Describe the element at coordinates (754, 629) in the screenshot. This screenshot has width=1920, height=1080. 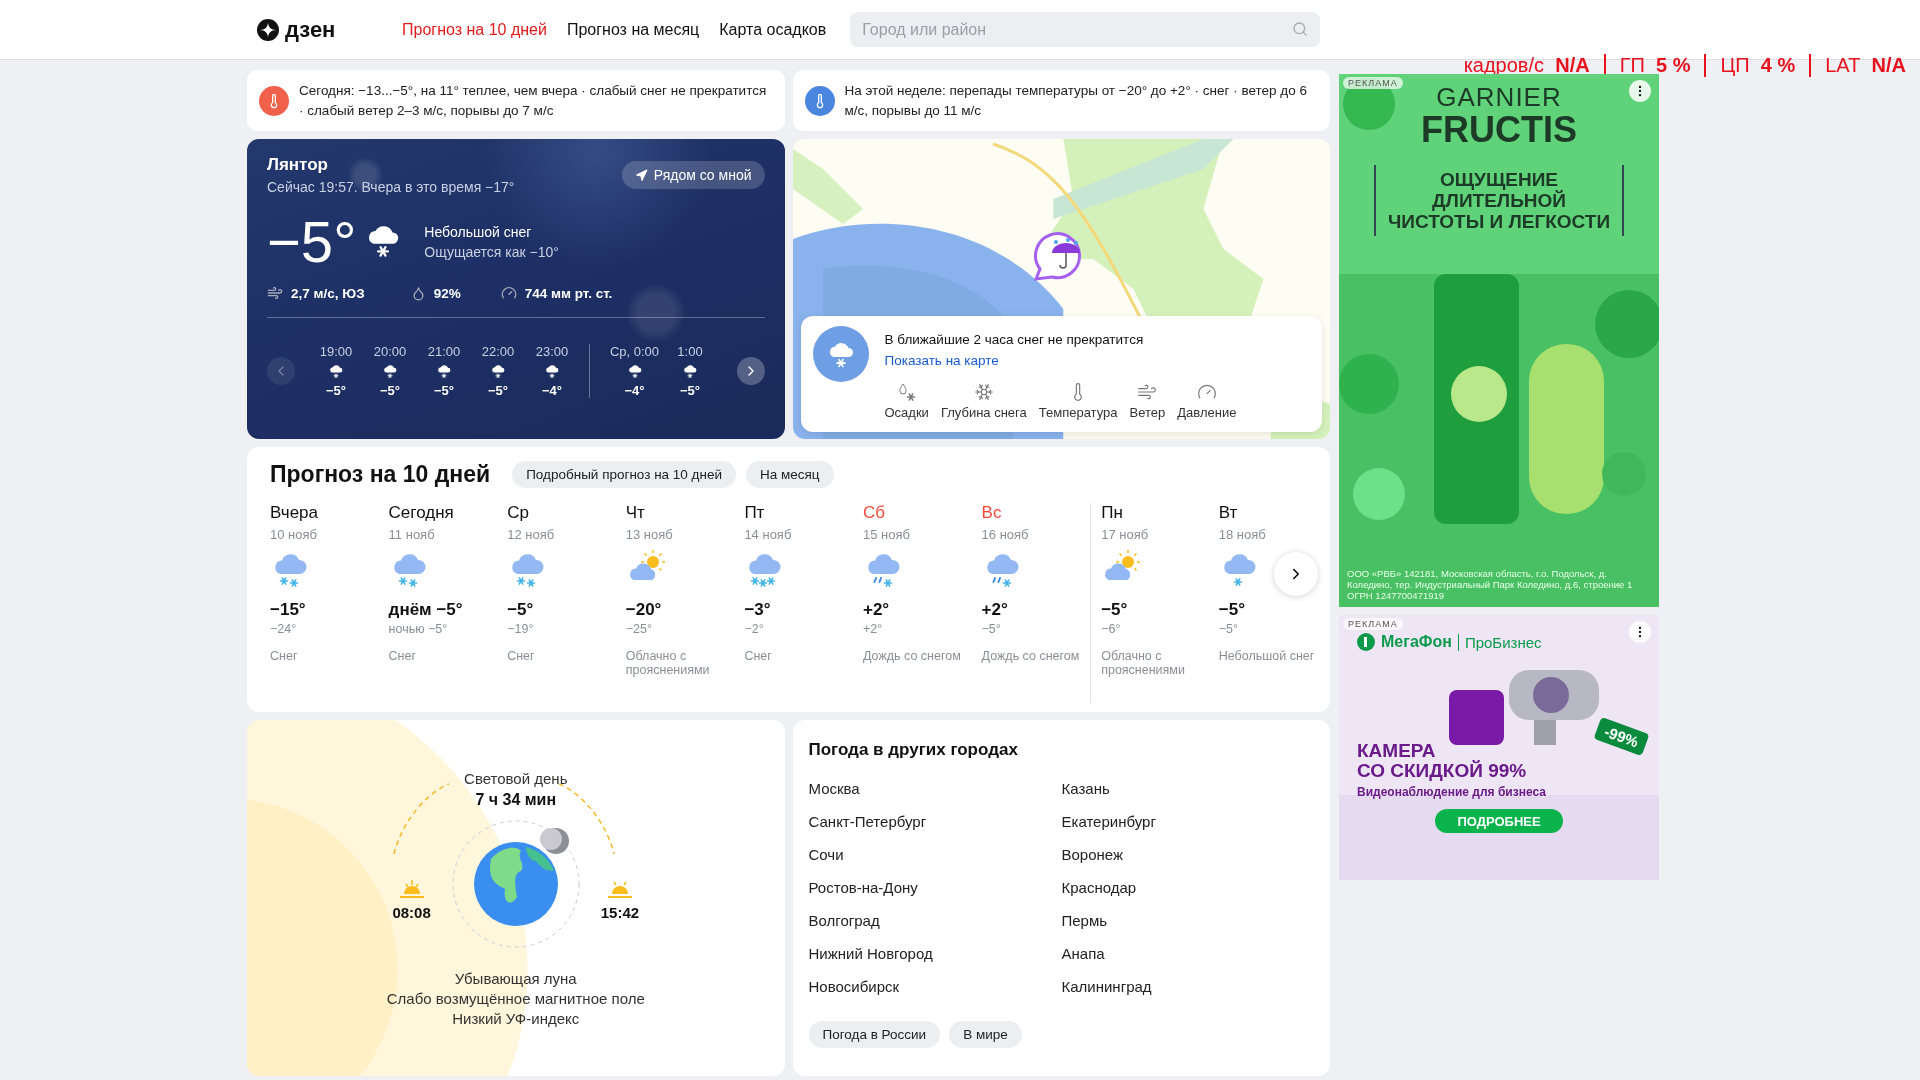
I see `night-temperature: −2°` at that location.